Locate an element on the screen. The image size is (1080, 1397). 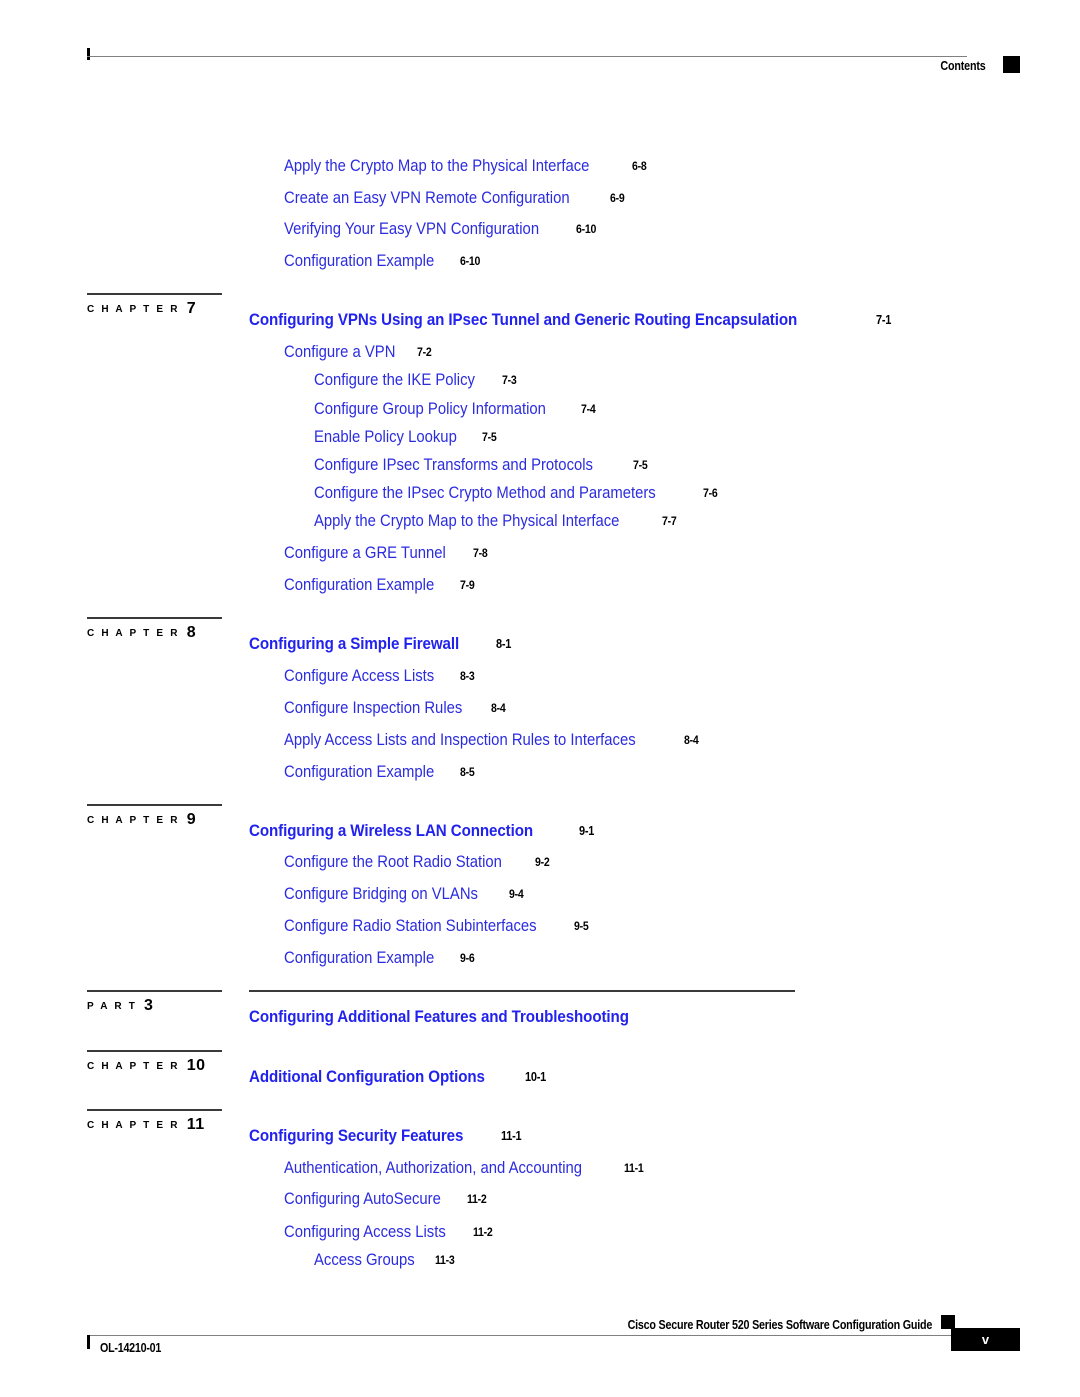
toc-entry-page-number: 8-4 is located at coordinates (691, 740).